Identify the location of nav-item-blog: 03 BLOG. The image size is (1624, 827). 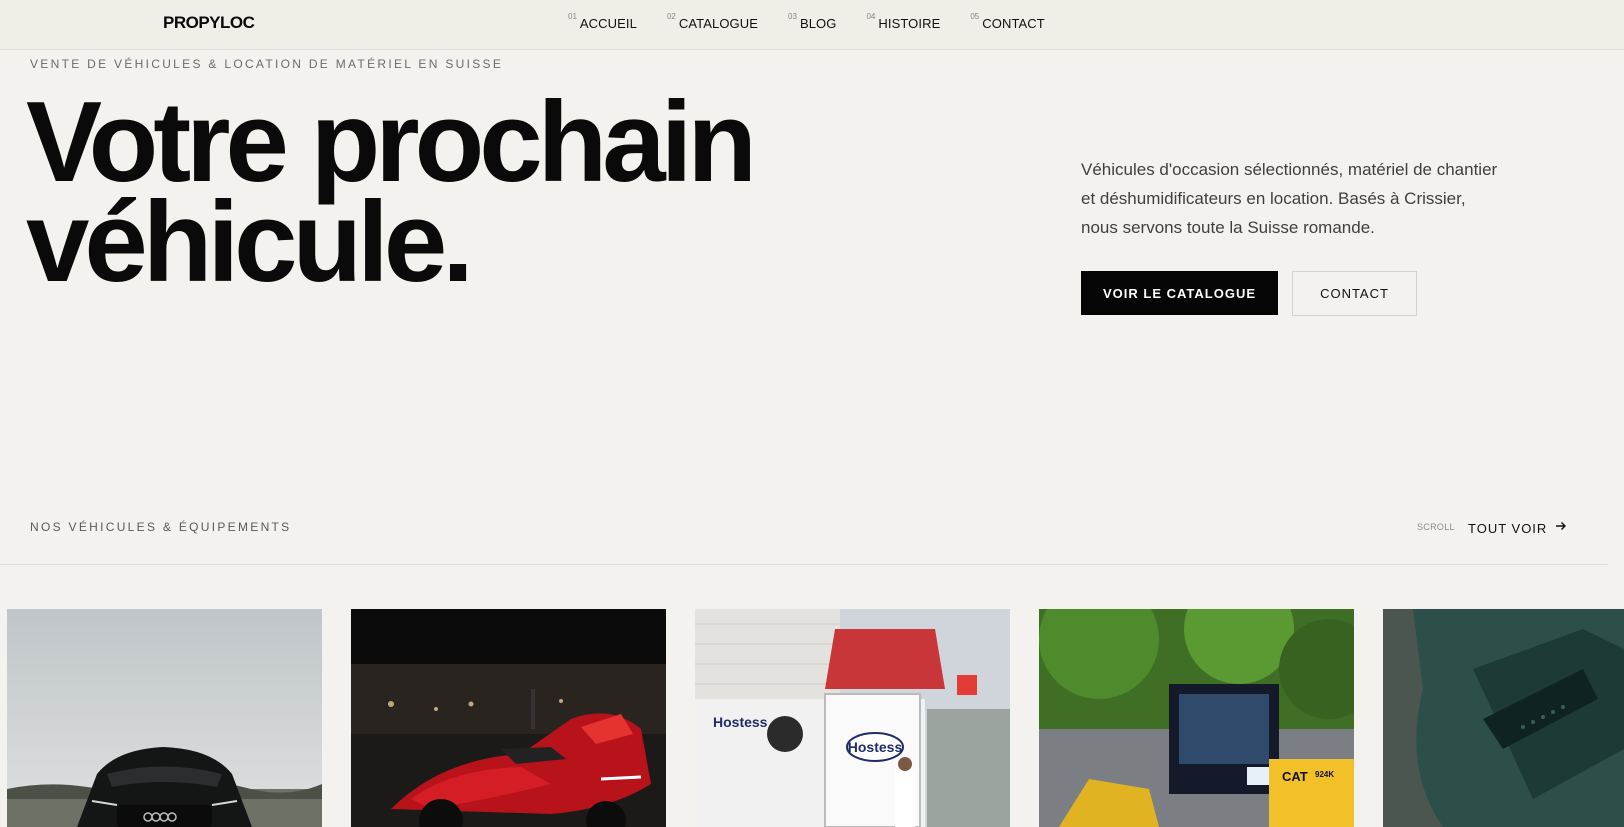
(812, 25).